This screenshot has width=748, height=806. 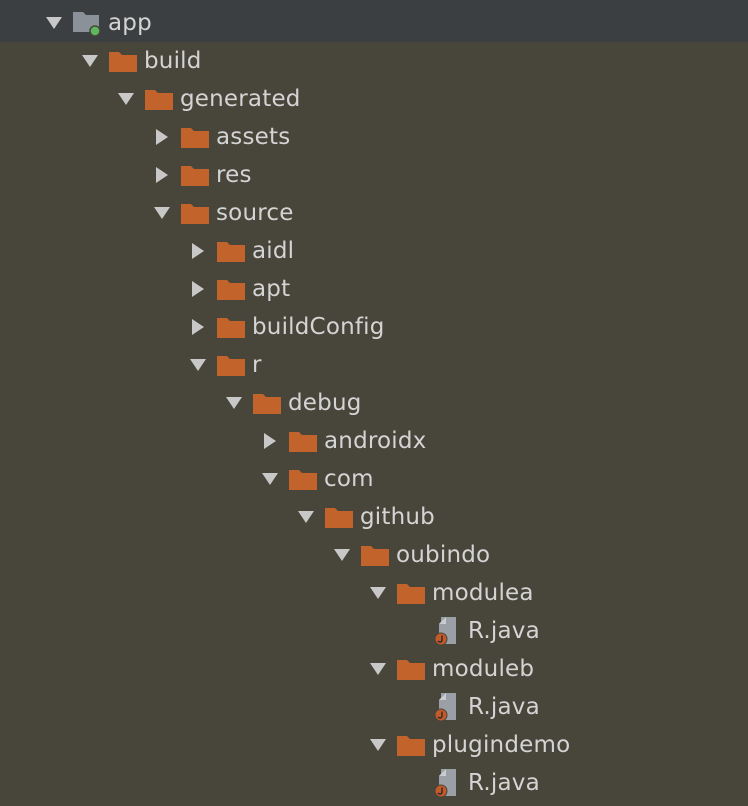 I want to click on tree-row-assets: assets, so click(x=374, y=137).